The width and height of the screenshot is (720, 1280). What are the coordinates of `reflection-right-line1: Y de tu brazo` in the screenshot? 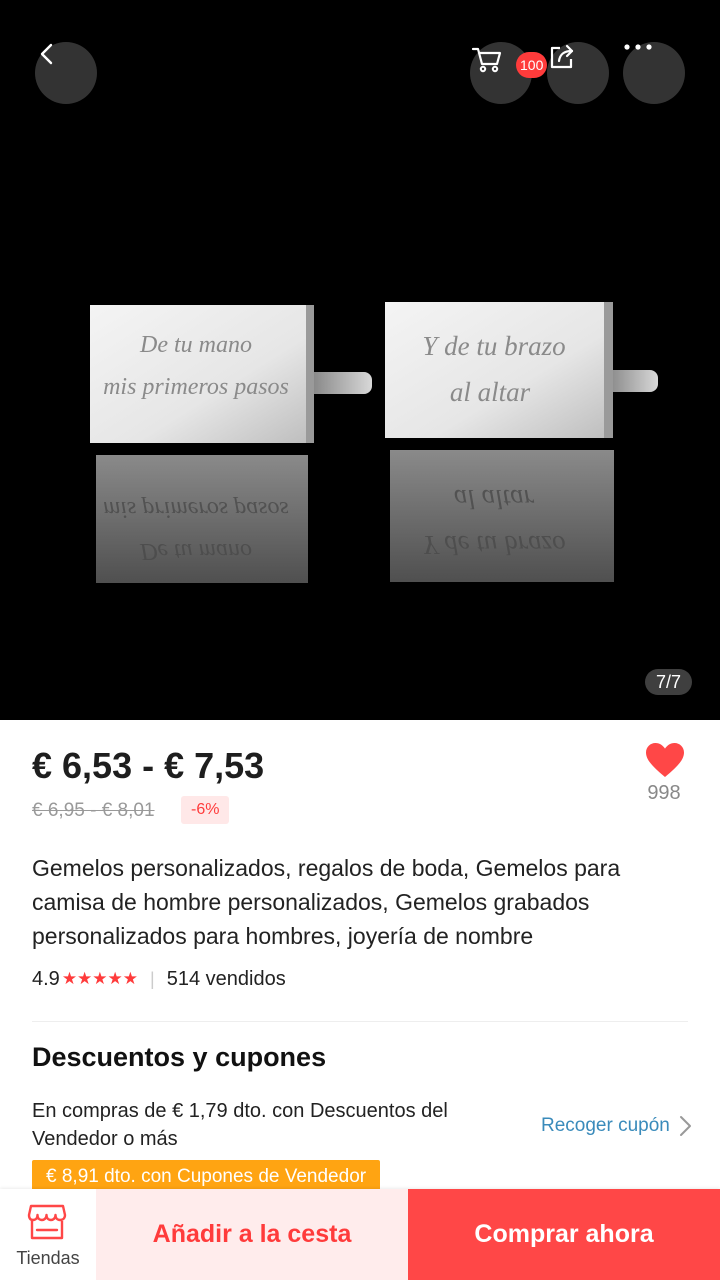 It's located at (493, 545).